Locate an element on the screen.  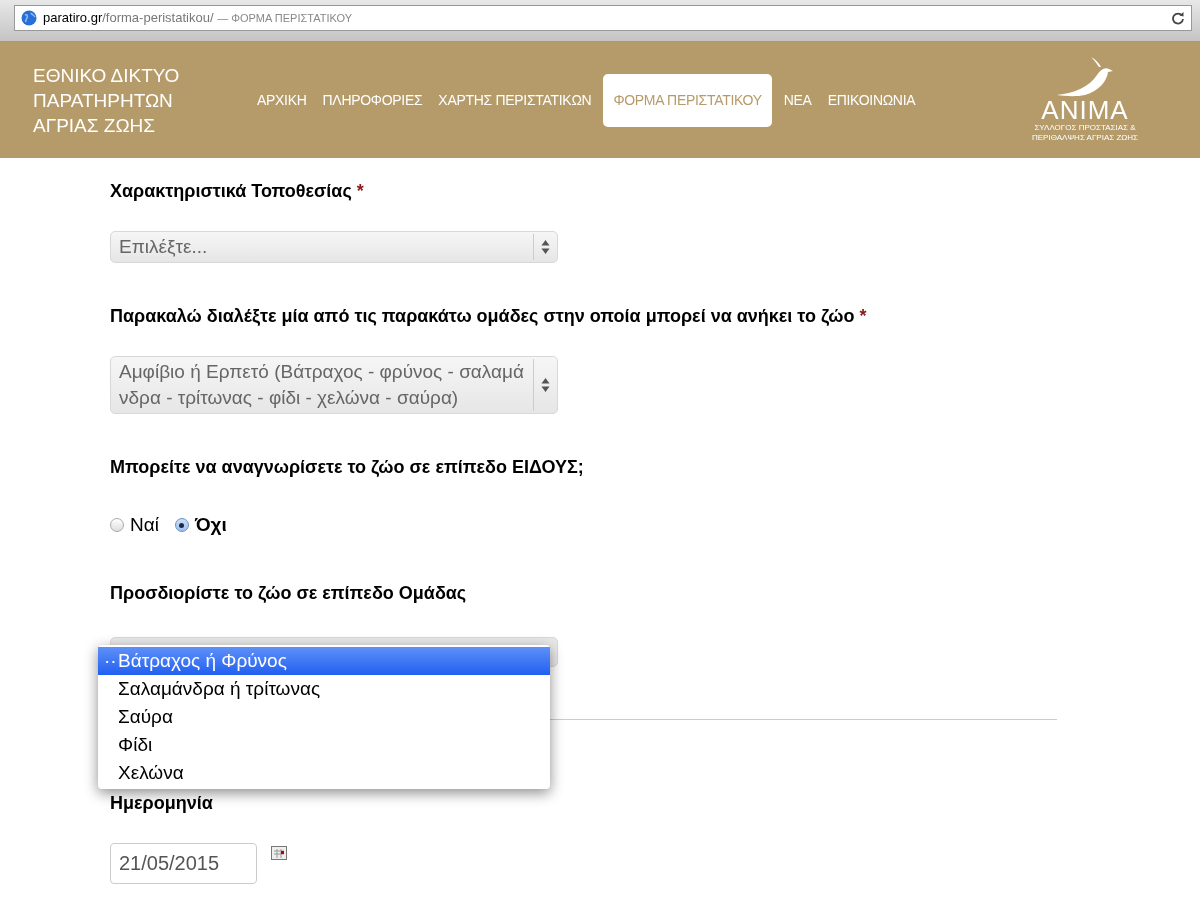
globe-icon is located at coordinates (29, 17).